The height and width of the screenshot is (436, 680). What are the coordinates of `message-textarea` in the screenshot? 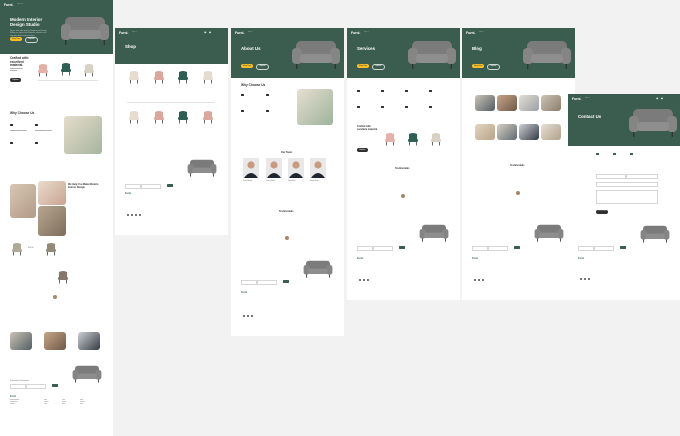 It's located at (627, 197).